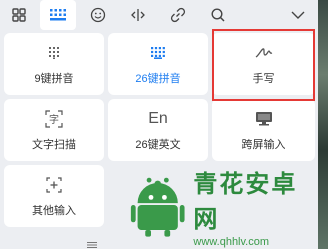 This screenshot has height=249, width=328. Describe the element at coordinates (54, 79) in the screenshot. I see `tile-label-9-key-pinyin: 9键拼音` at that location.